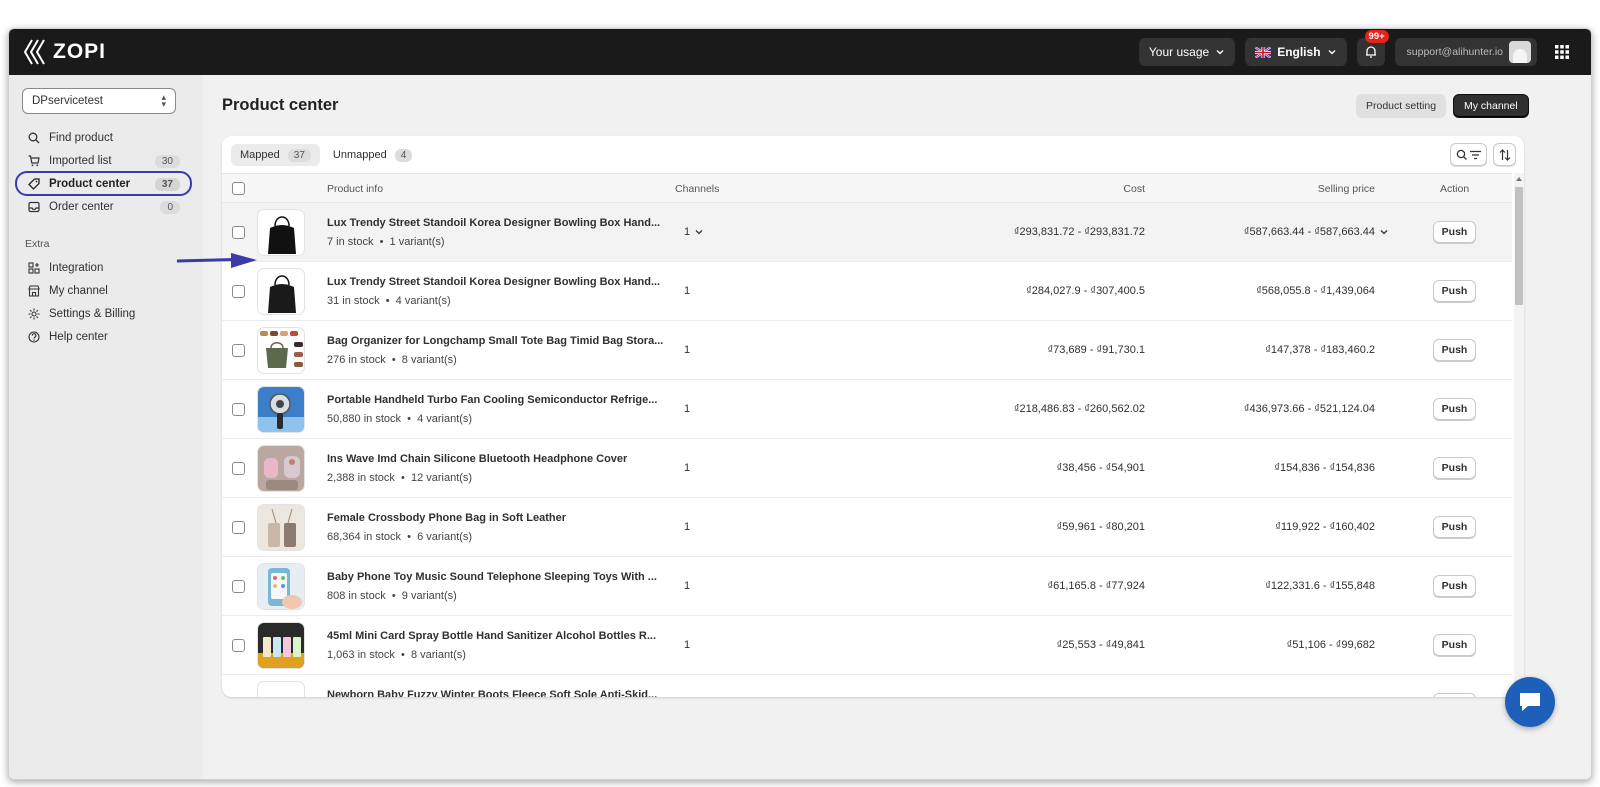 This screenshot has height=787, width=1600. I want to click on notifications-button: 99+, so click(1372, 48).